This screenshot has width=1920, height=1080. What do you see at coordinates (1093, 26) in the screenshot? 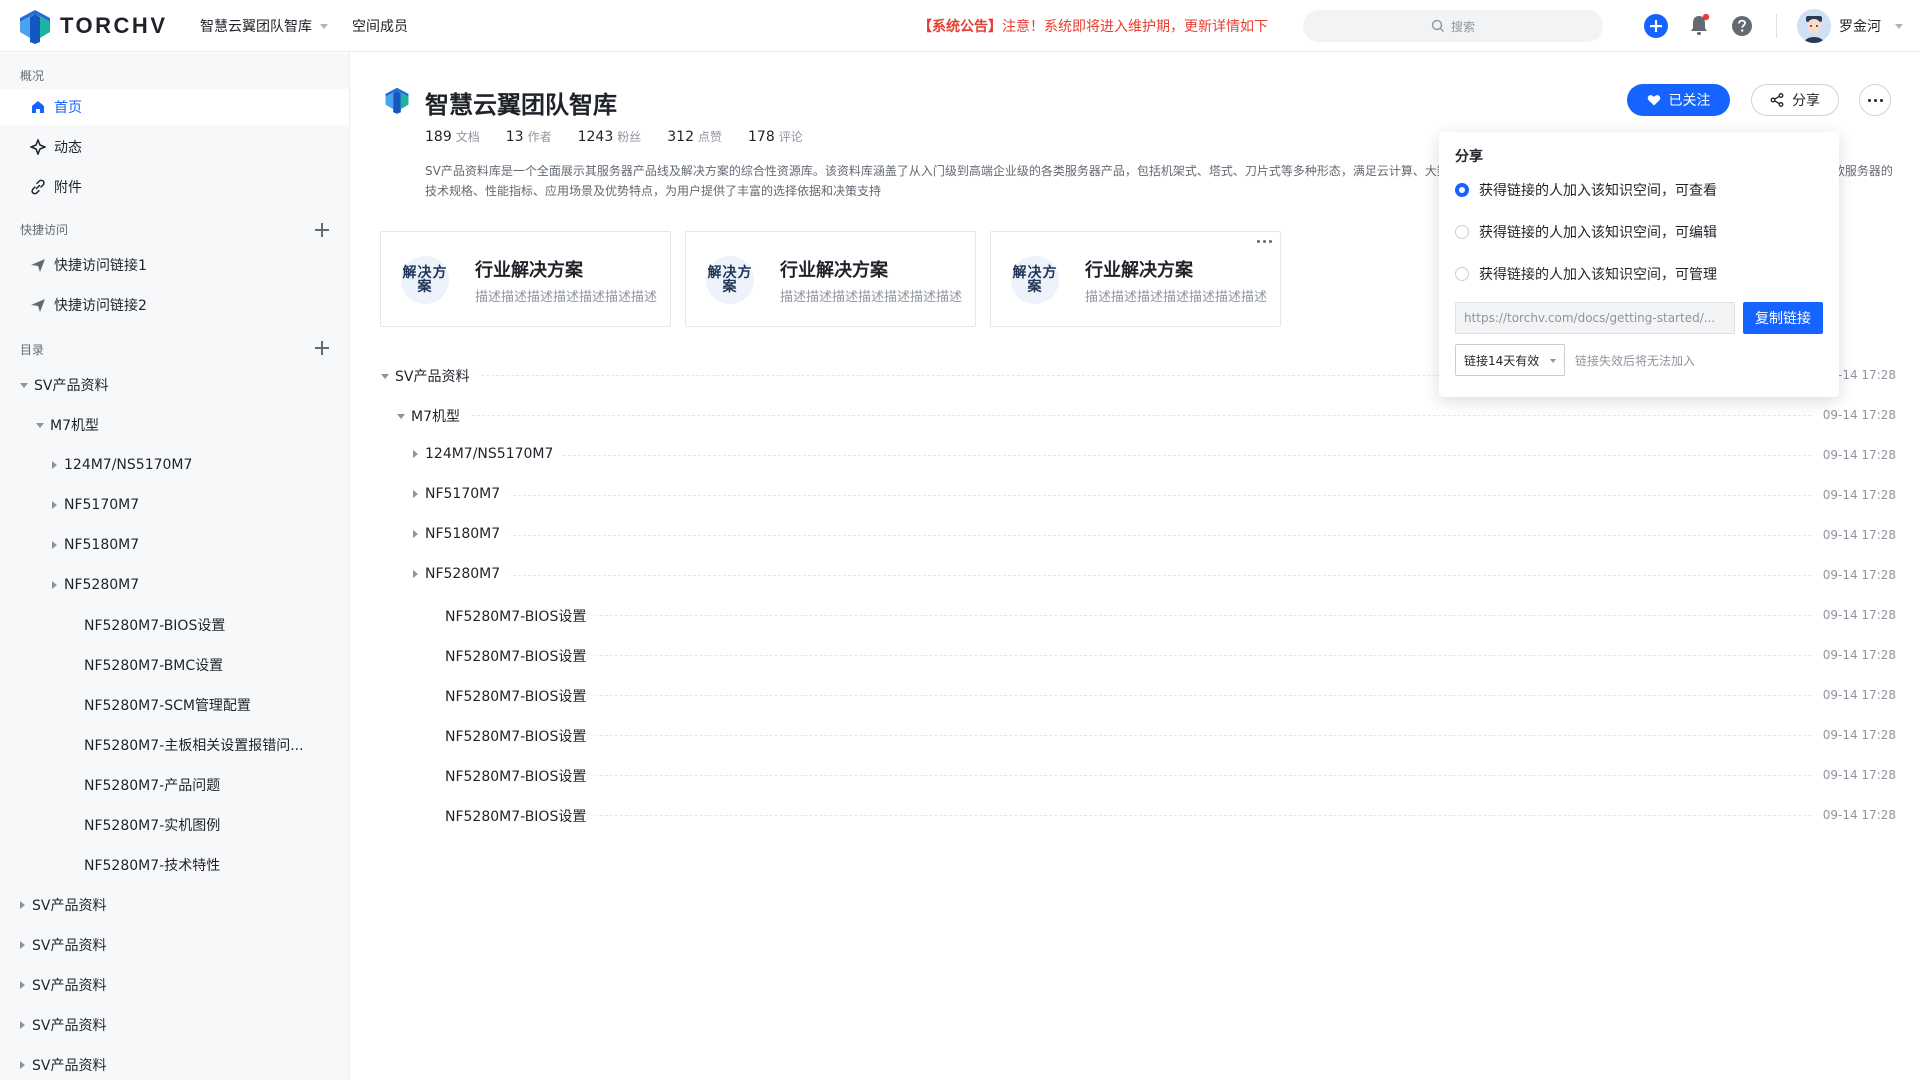
I see `system-announcement: 【系统公告】 注意！系统即将进入维护期，更新详情如下` at bounding box center [1093, 26].